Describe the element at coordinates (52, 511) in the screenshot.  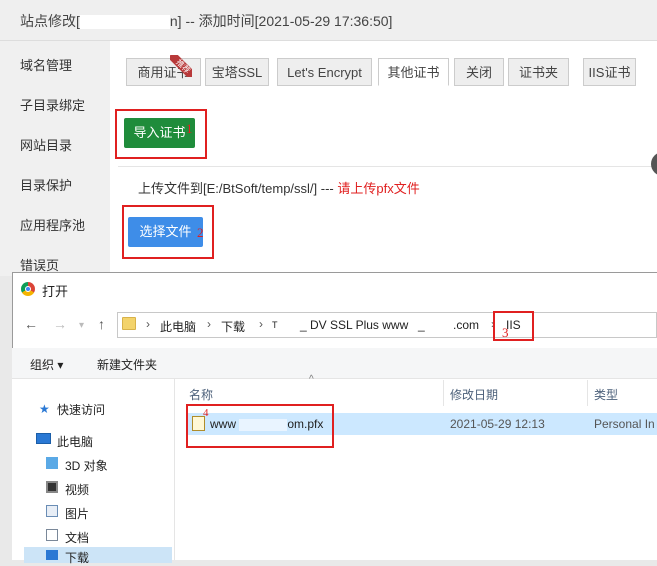
I see `picture-icon` at that location.